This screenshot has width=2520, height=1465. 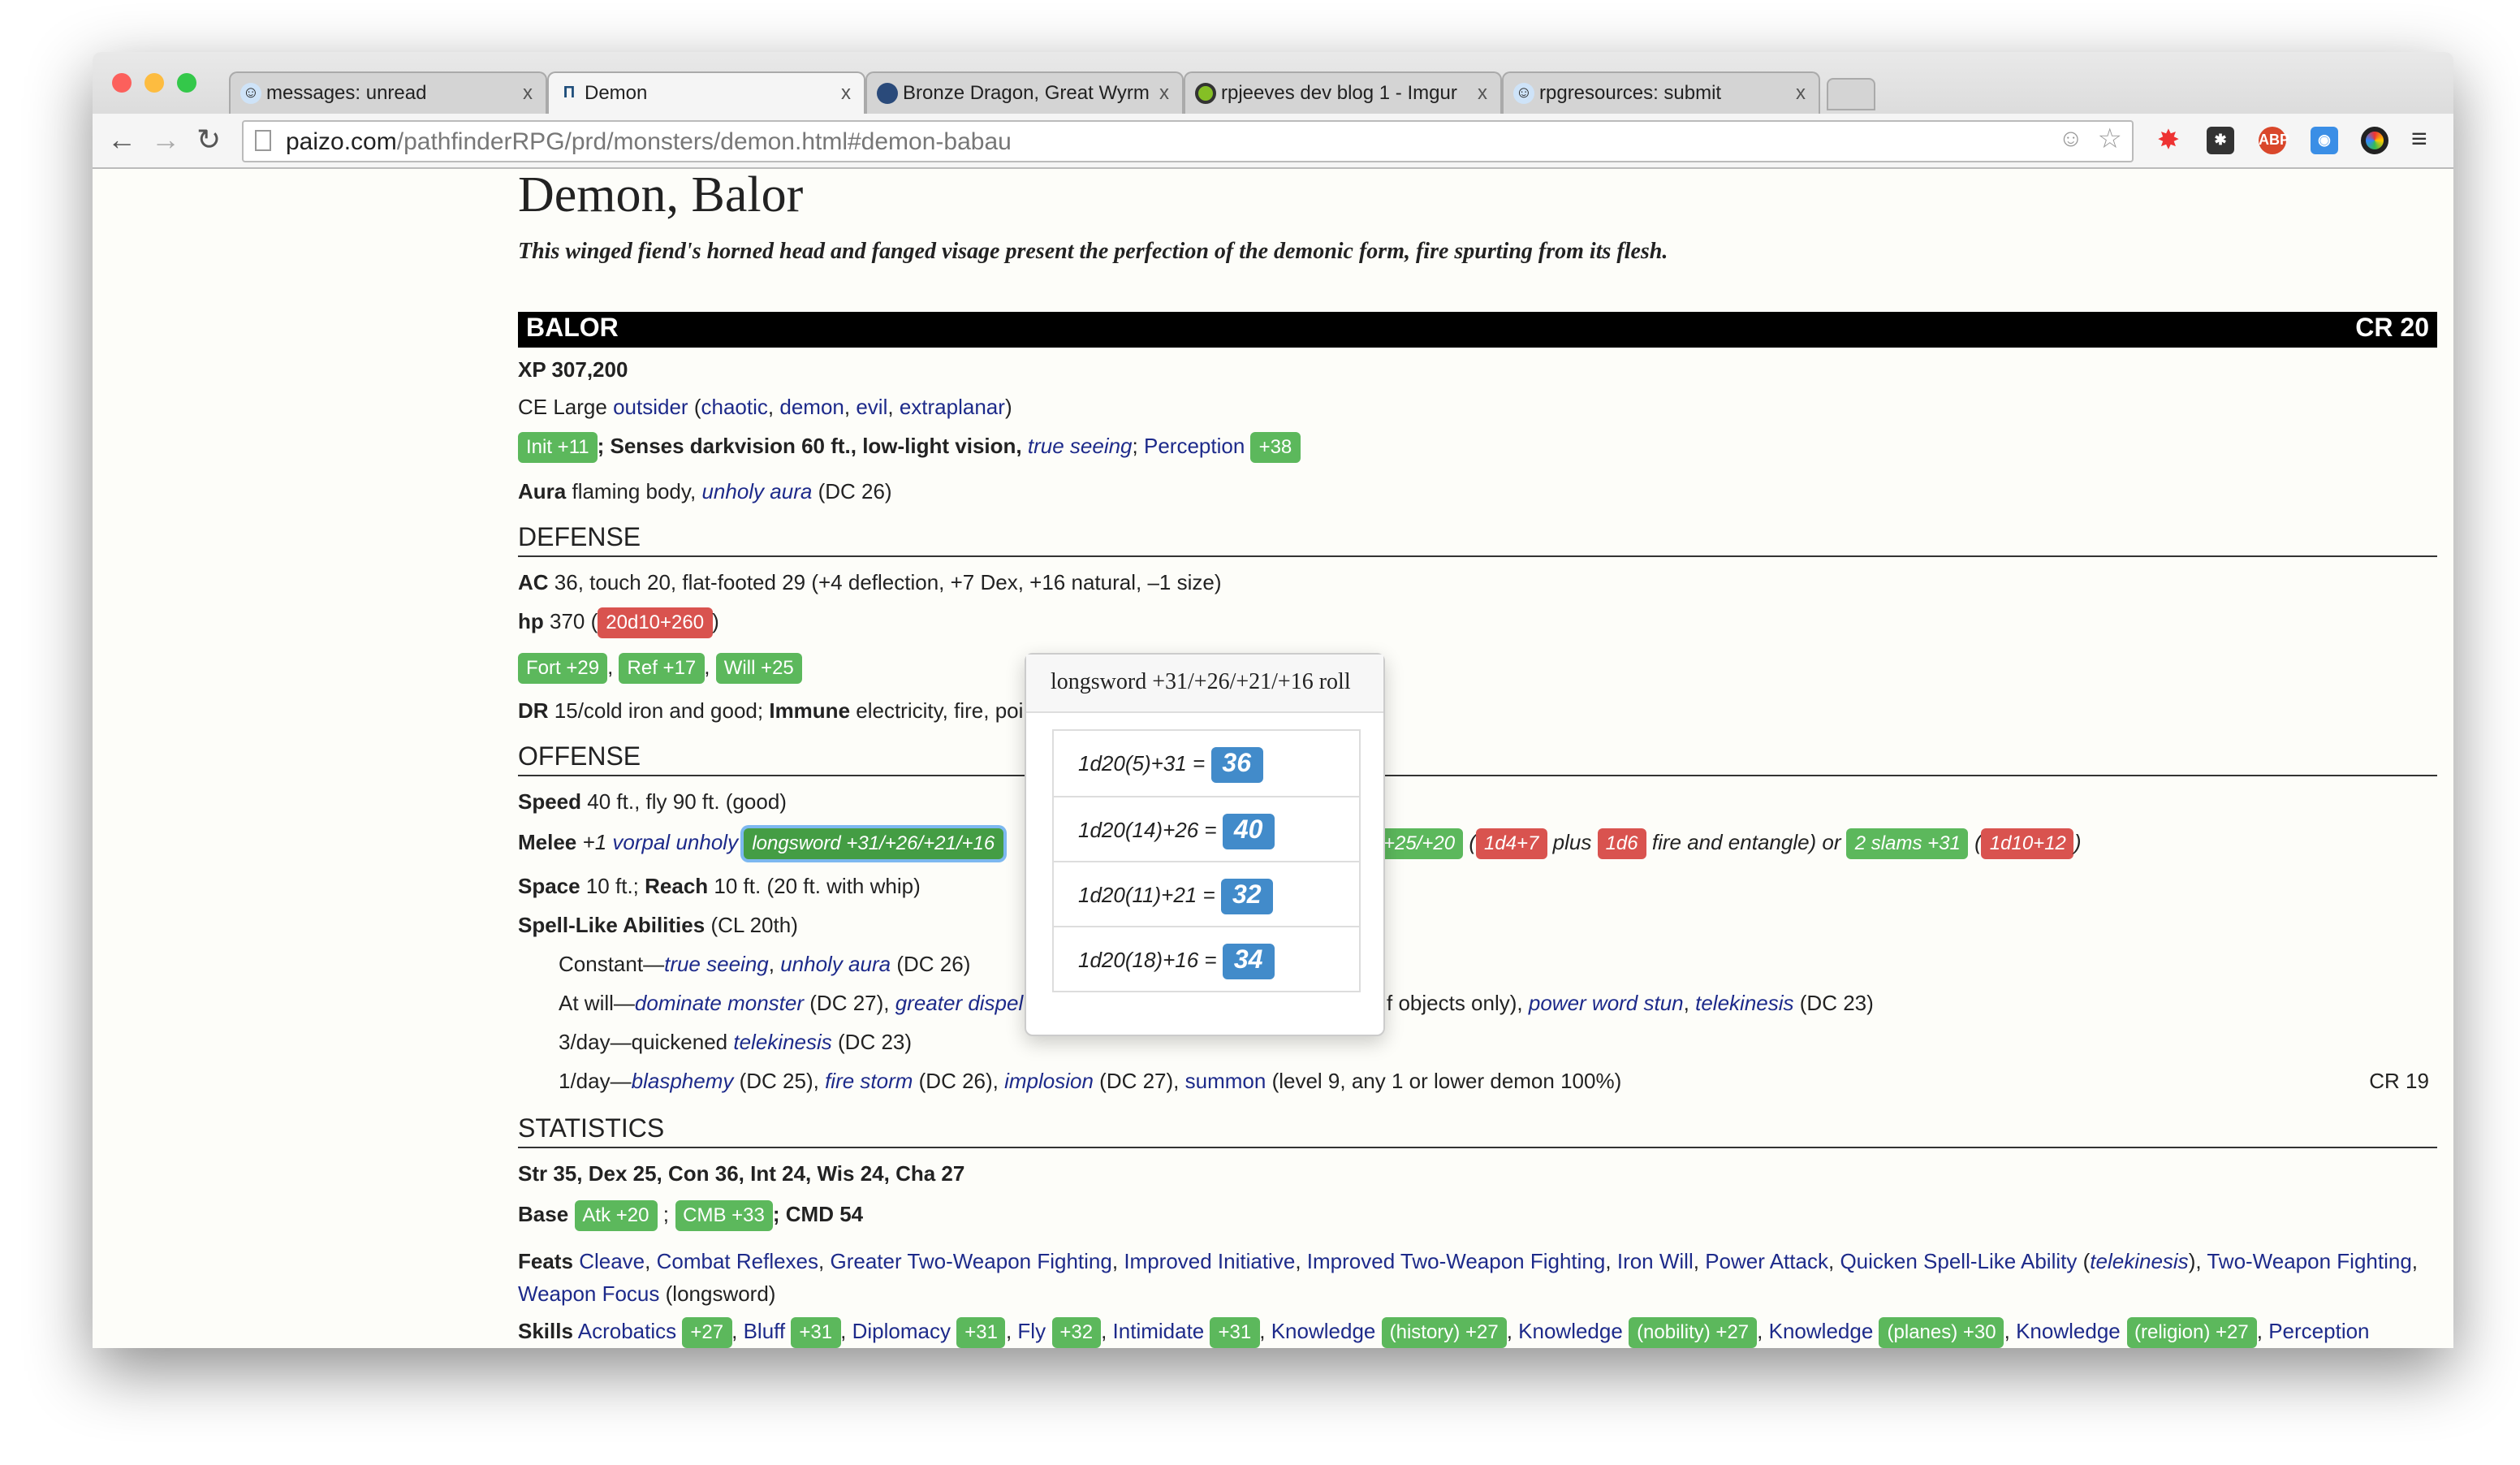 I want to click on skill-roll-button: +32, so click(x=1077, y=1332).